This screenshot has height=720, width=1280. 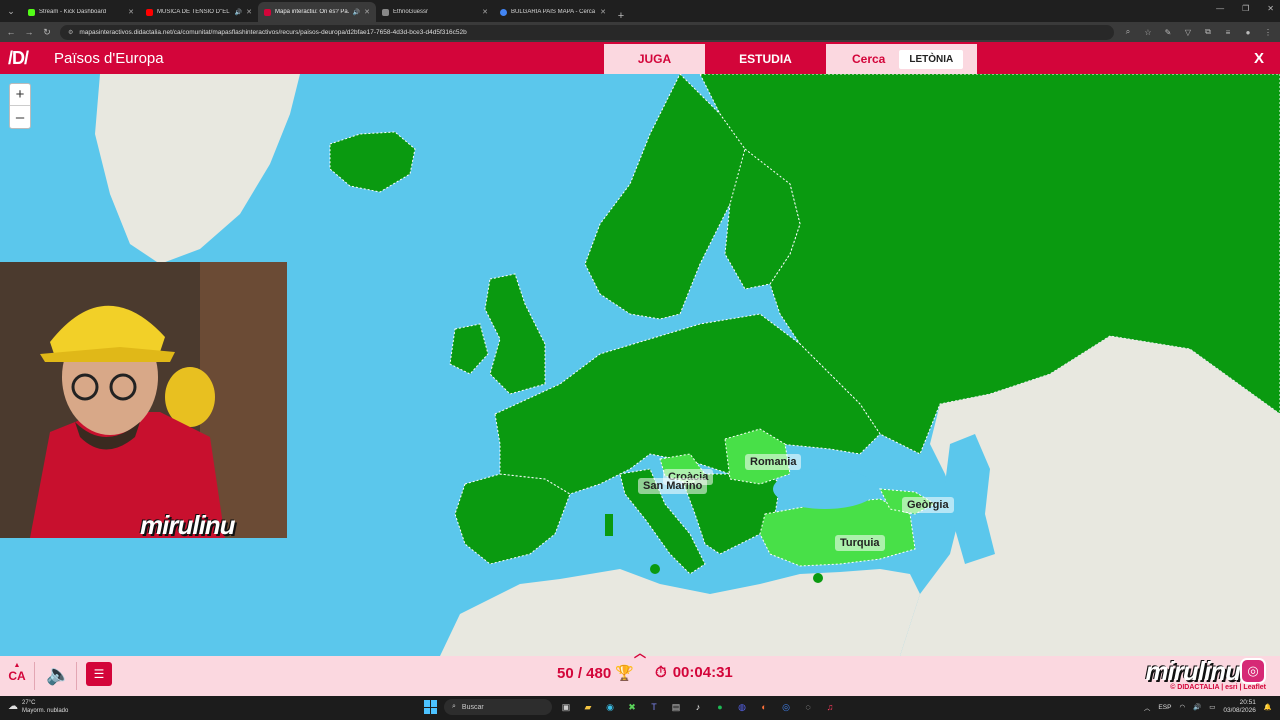 What do you see at coordinates (610, 707) in the screenshot?
I see `edge-icon: ◉` at bounding box center [610, 707].